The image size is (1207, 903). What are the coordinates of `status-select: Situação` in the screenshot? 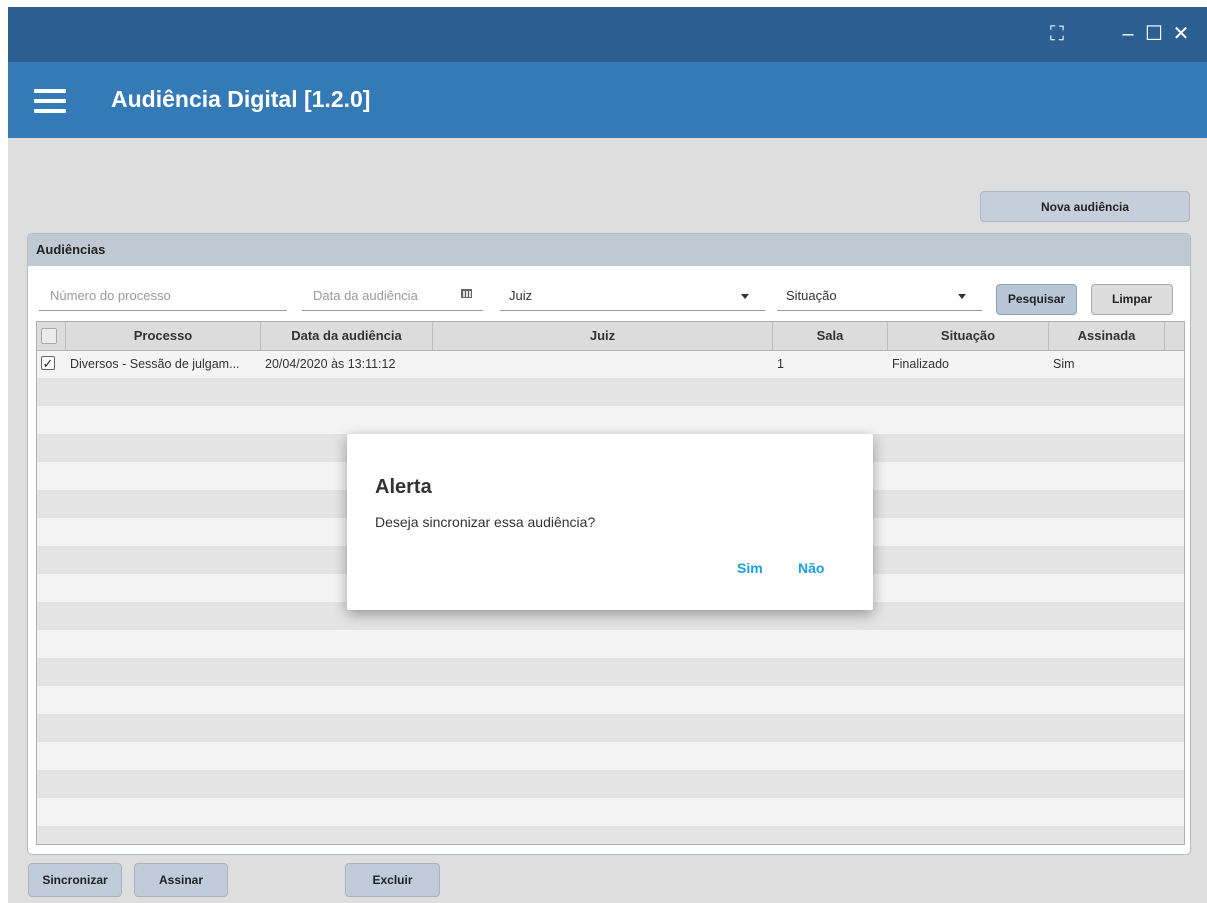 It's located at (879, 296).